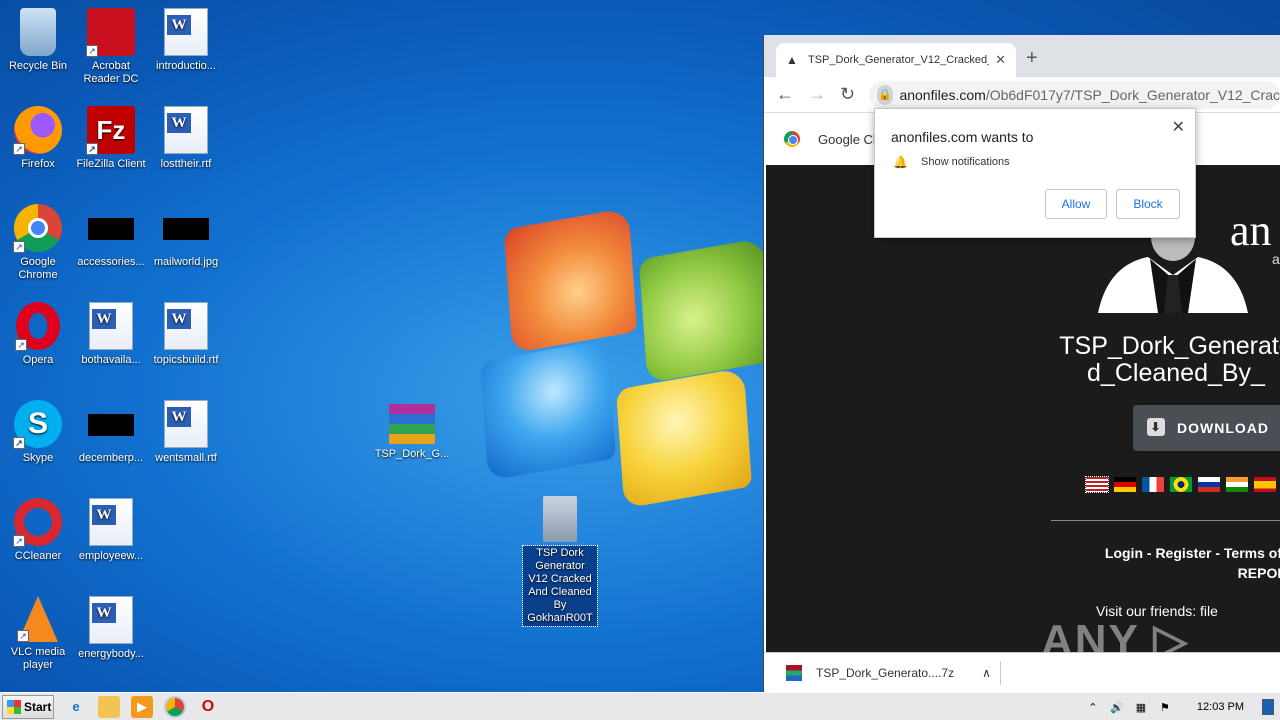 The image size is (1280, 720). Describe the element at coordinates (1093, 707) in the screenshot. I see `tray-expand-icon: ⌃` at that location.